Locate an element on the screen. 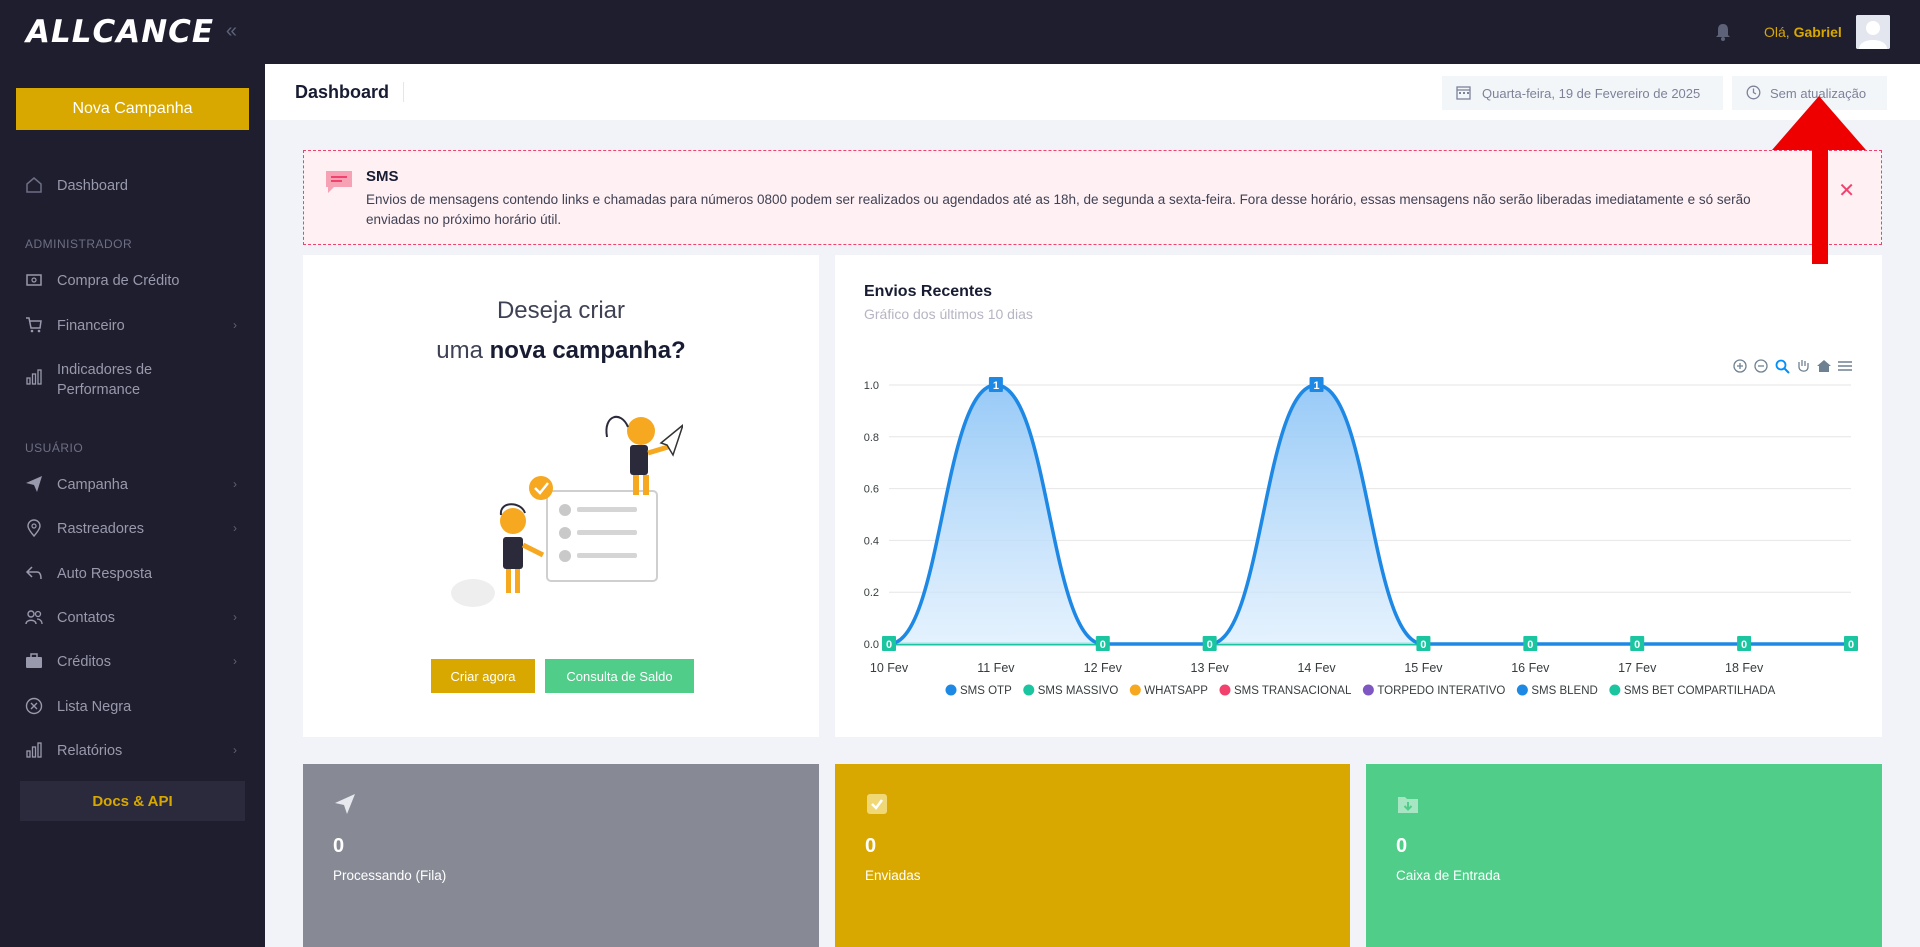 This screenshot has height=947, width=1920. stat-inbox: 0 Caixa de Entrada is located at coordinates (1624, 855).